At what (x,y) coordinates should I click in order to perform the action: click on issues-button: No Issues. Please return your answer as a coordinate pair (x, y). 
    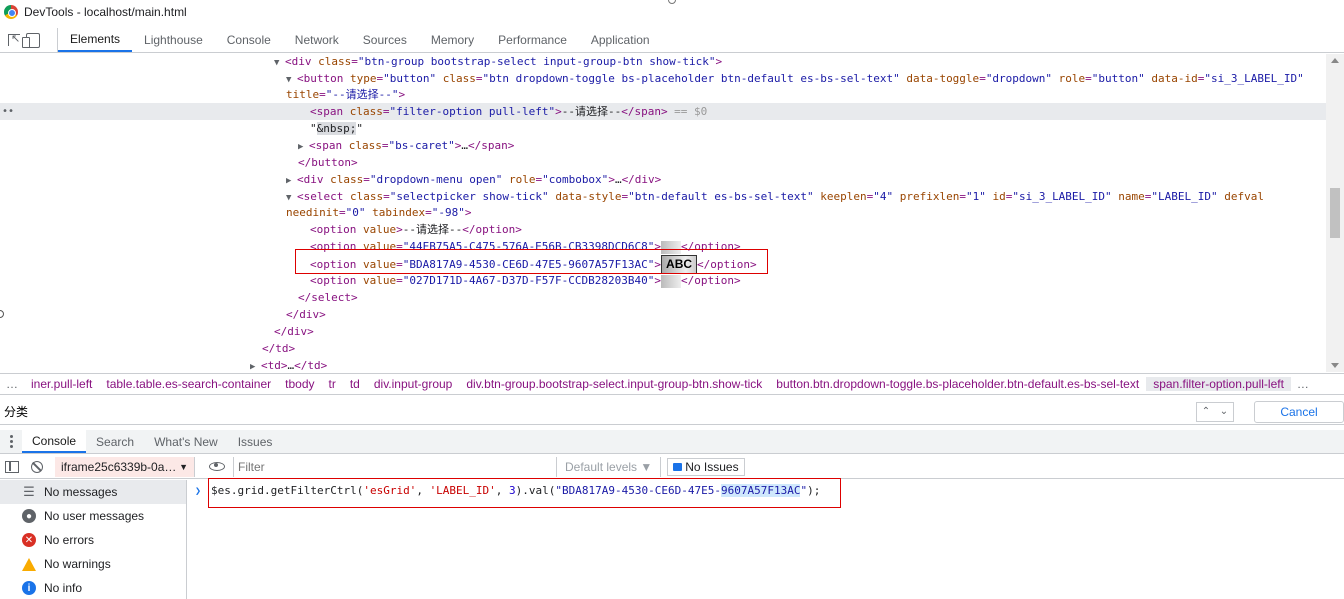
    Looking at the image, I should click on (706, 466).